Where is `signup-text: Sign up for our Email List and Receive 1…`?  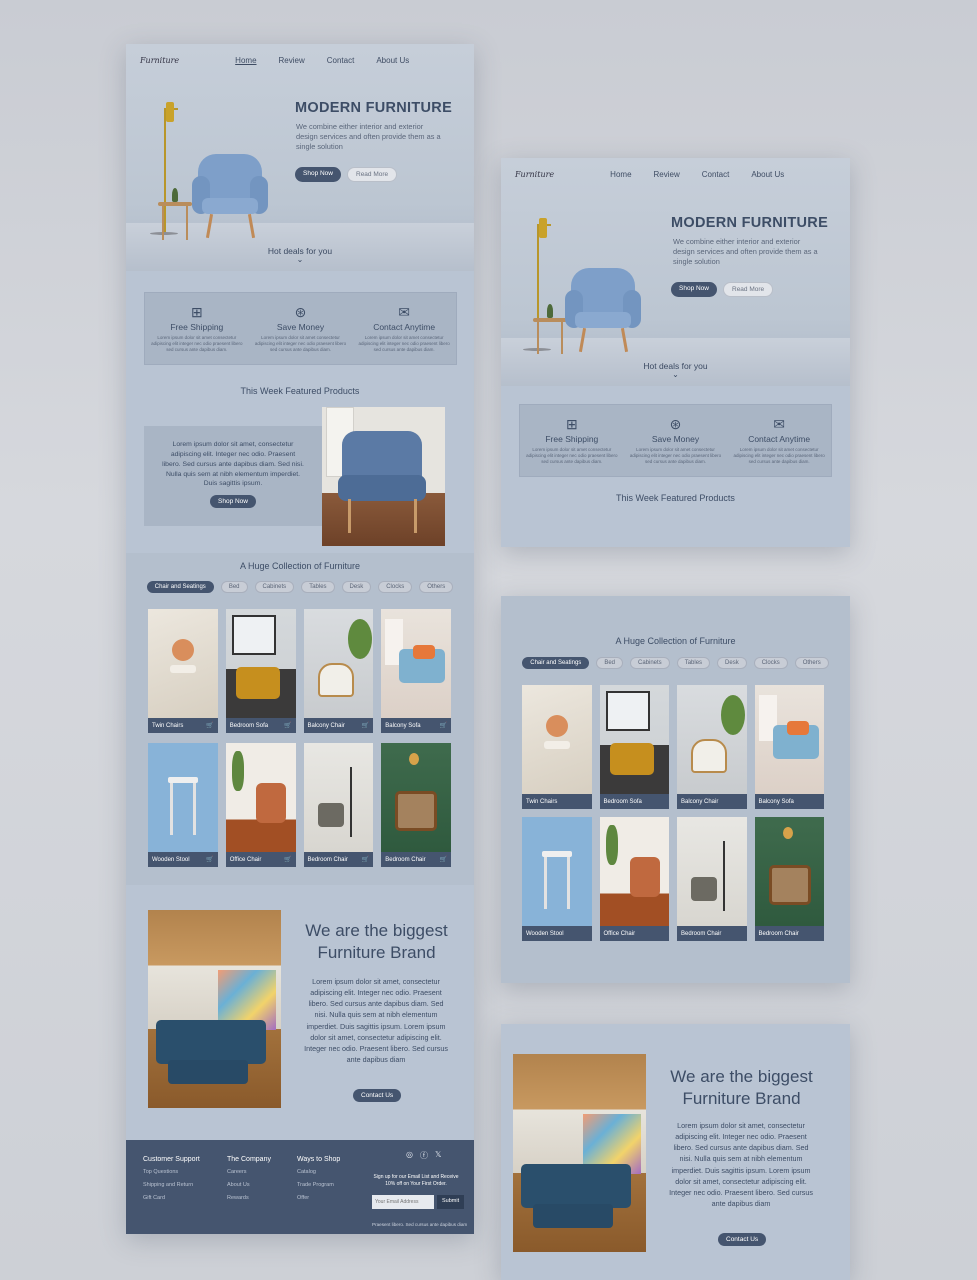 signup-text: Sign up for our Email List and Receive 1… is located at coordinates (416, 1180).